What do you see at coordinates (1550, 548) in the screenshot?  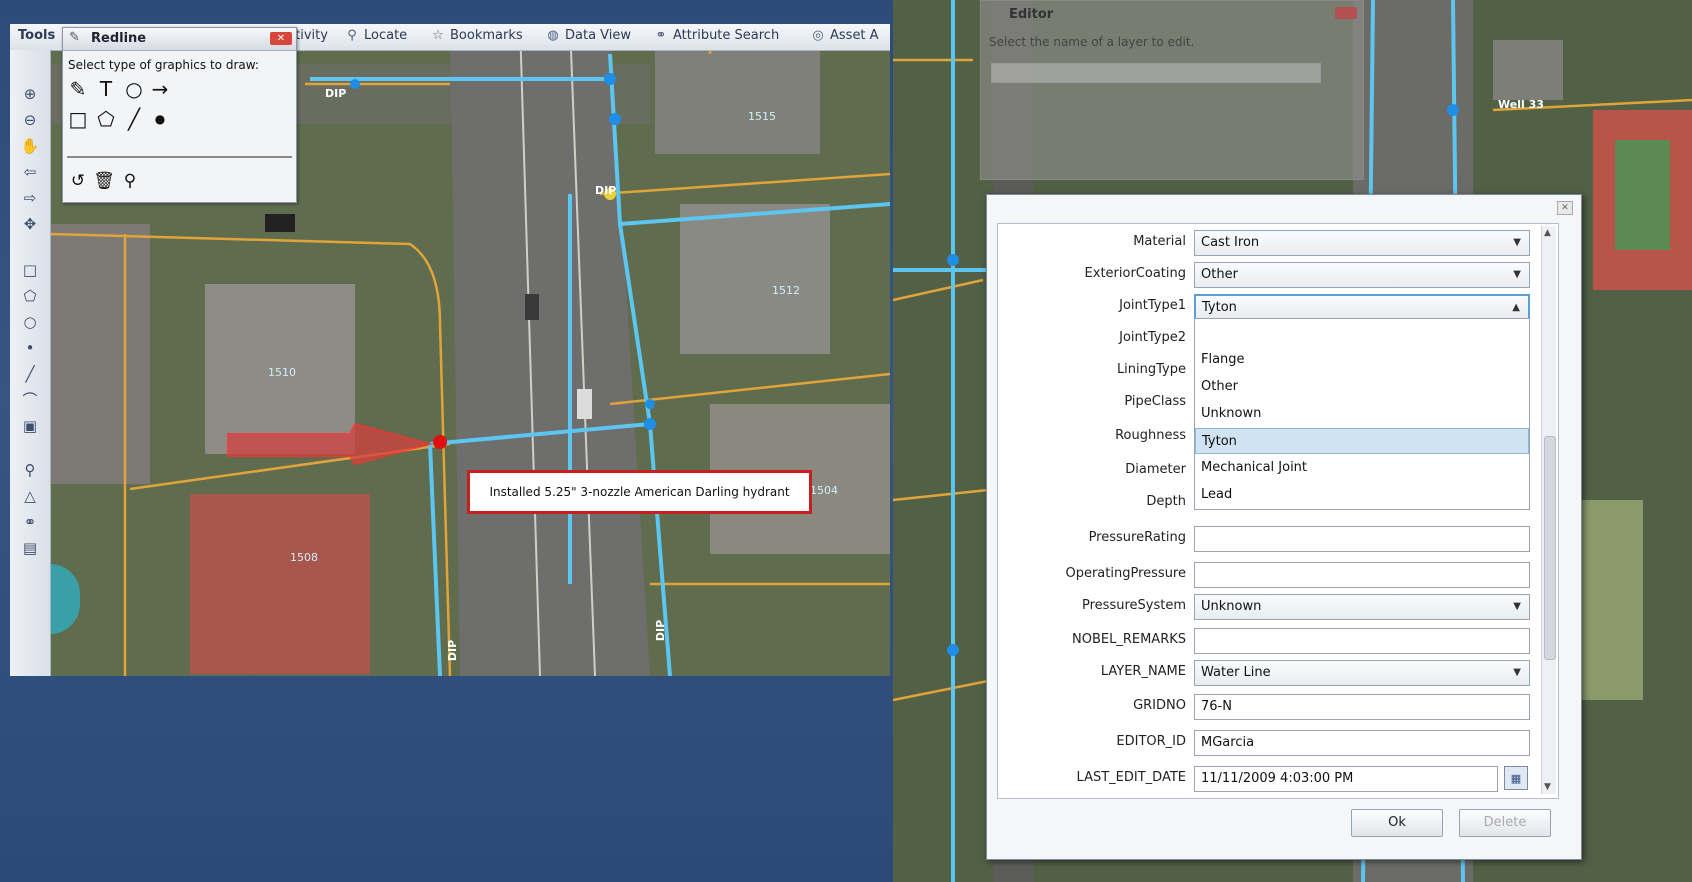 I see `scrollbar-thumb` at bounding box center [1550, 548].